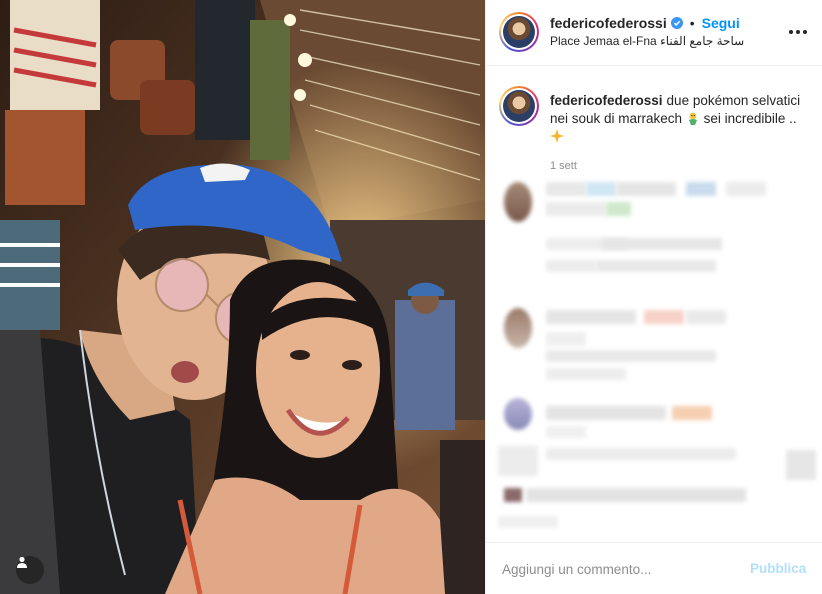  I want to click on author-avatar, so click(519, 32).